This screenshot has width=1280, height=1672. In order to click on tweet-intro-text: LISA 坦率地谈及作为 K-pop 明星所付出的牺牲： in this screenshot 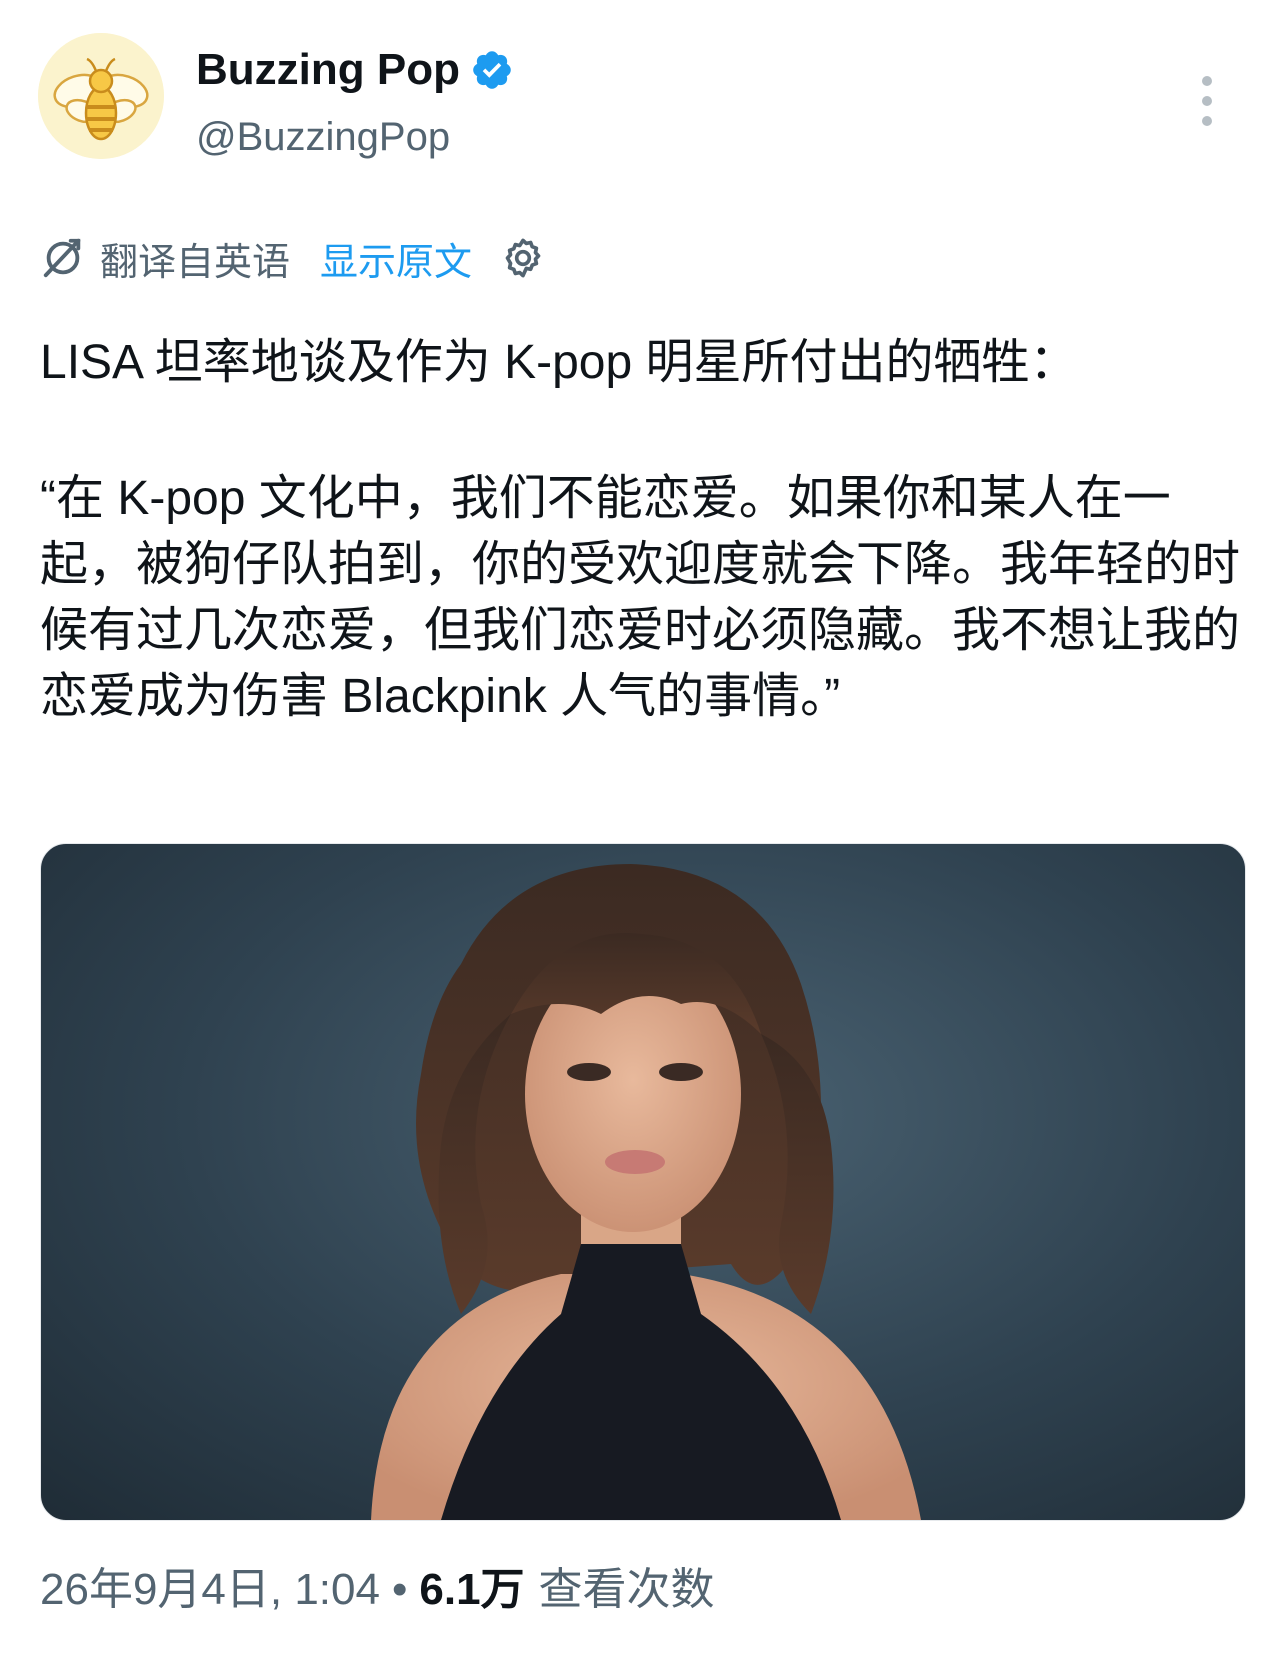, I will do `click(559, 362)`.